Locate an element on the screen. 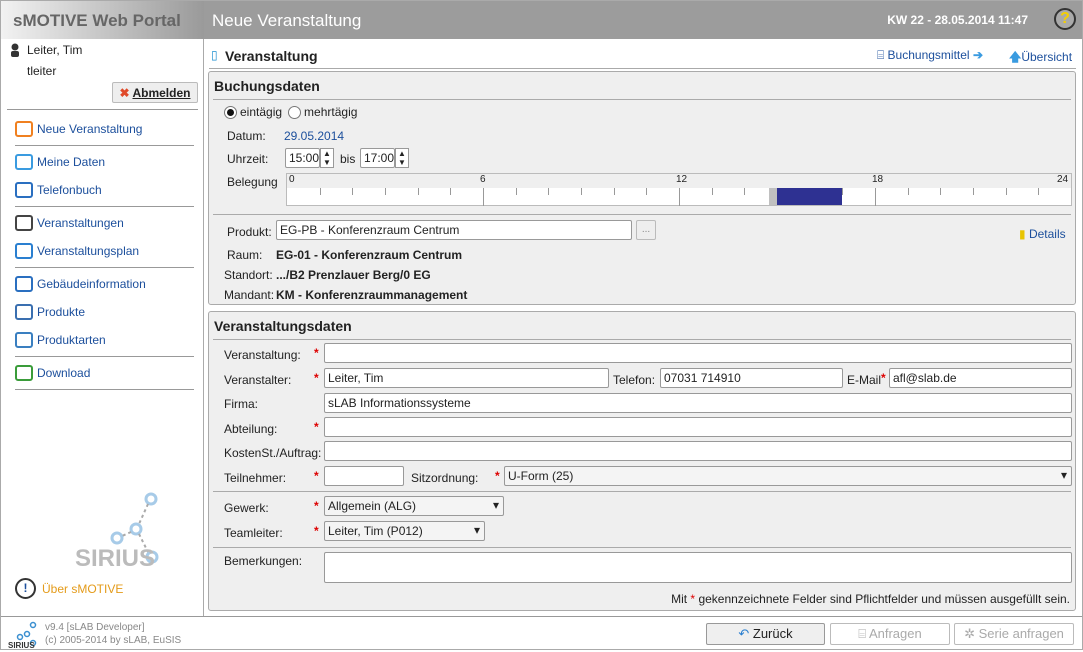  sidebar-item-veranstaltungsplan: Veranstaltungsplan is located at coordinates (77, 251).